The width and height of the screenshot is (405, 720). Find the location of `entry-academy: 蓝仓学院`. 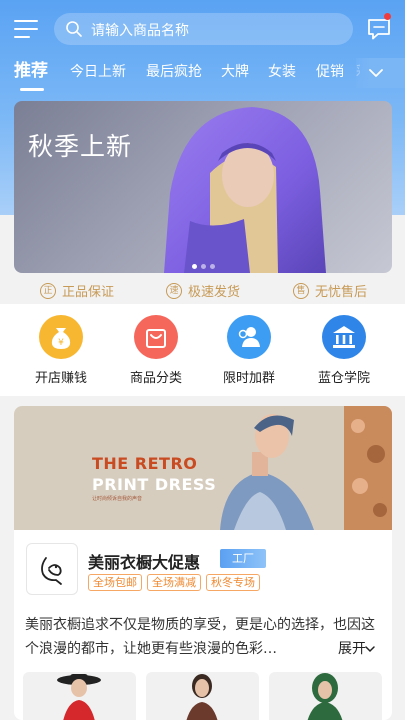

entry-academy: 蓝仓学院 is located at coordinates (344, 350).